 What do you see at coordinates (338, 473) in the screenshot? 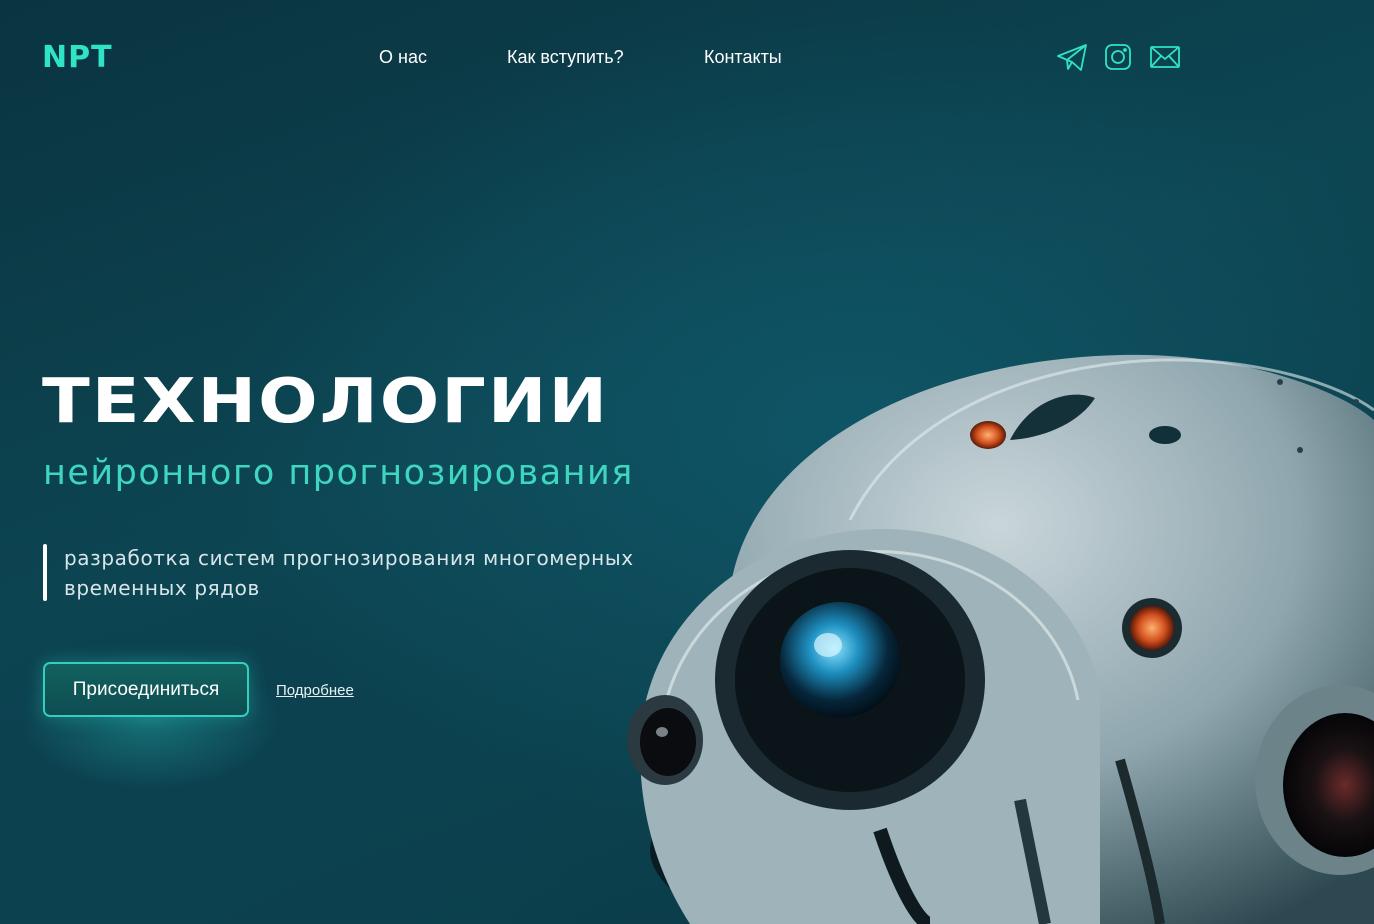
I see `hero-subtitle: нейронного прогнозирования` at bounding box center [338, 473].